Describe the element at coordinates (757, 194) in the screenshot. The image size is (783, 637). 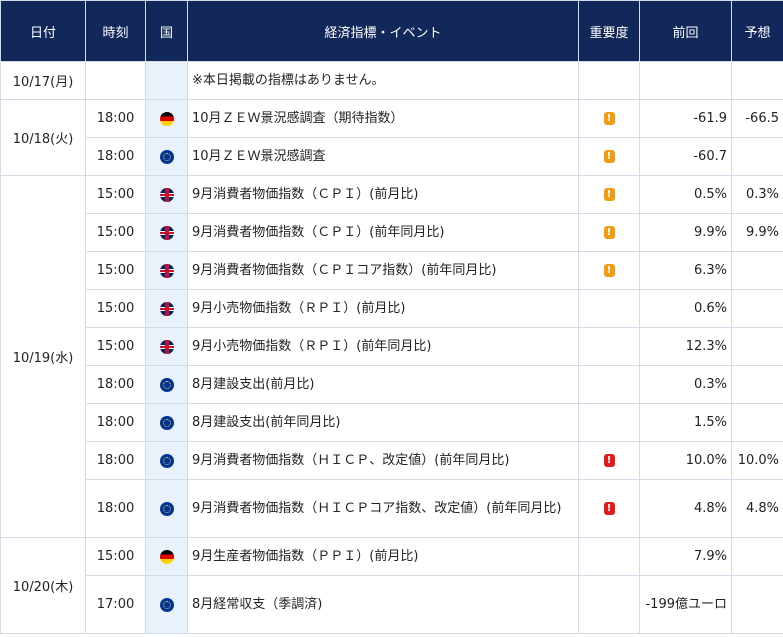
I see `forecast-cell: 0.3%` at that location.